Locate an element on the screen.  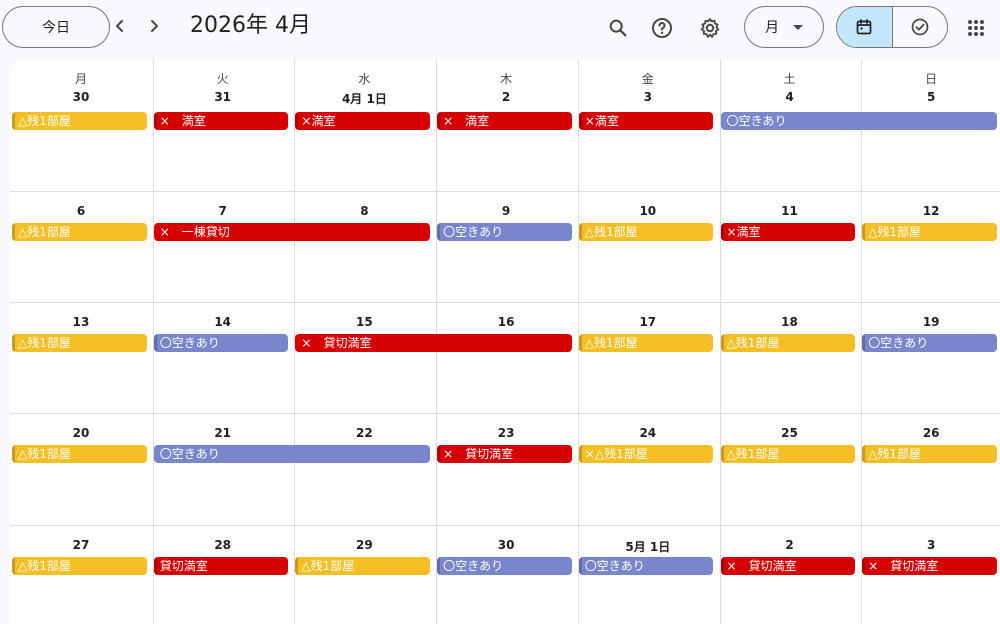
next-month-button is located at coordinates (154, 26).